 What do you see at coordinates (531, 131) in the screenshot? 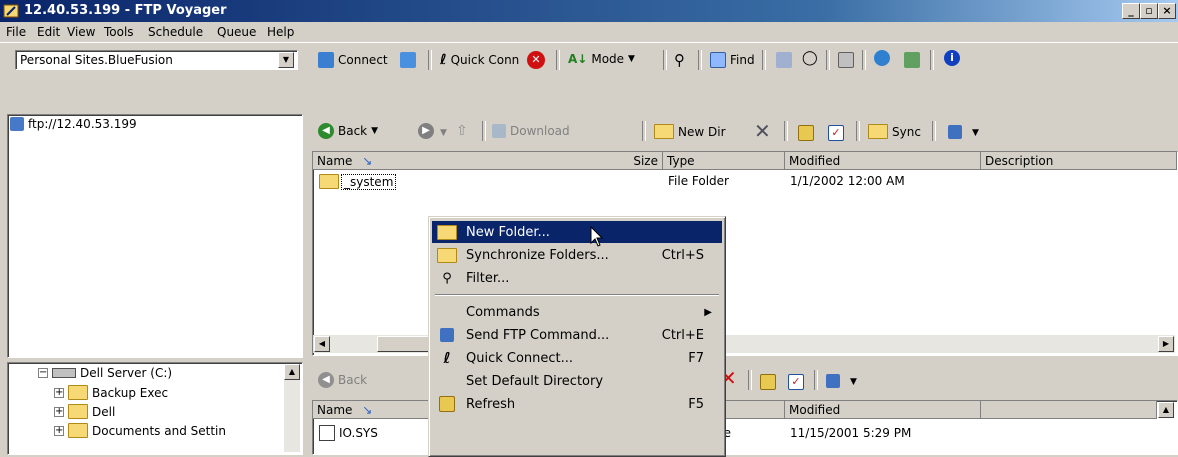
I see `download-button: Download` at bounding box center [531, 131].